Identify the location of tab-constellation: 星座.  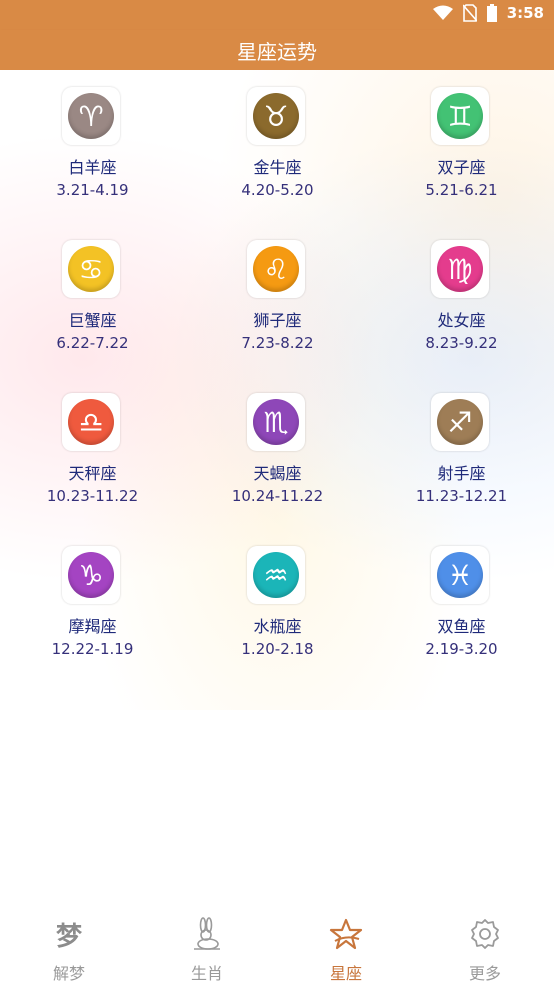
(346, 943).